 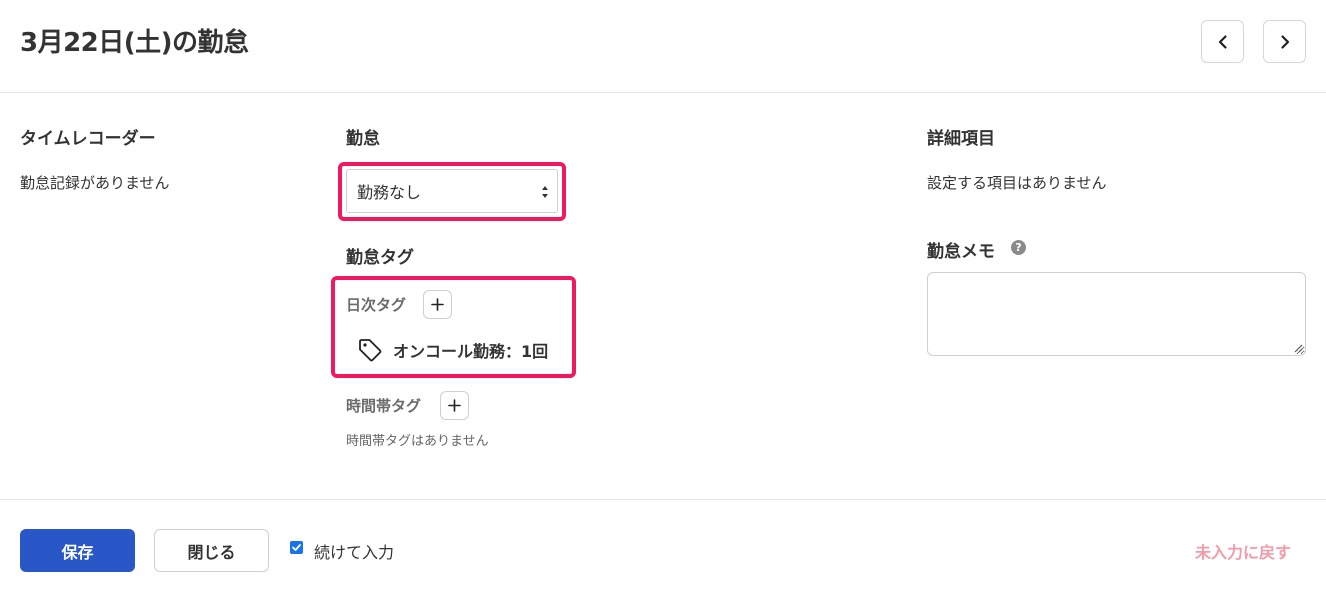 I want to click on select-arrows-icon, so click(x=545, y=192).